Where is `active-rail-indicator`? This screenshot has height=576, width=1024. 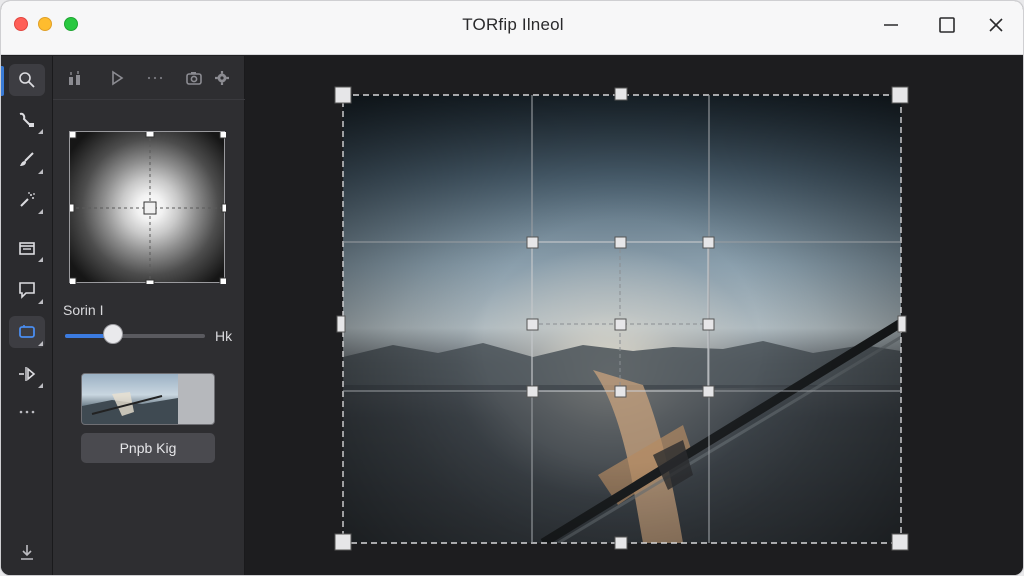
active-rail-indicator is located at coordinates (2, 81).